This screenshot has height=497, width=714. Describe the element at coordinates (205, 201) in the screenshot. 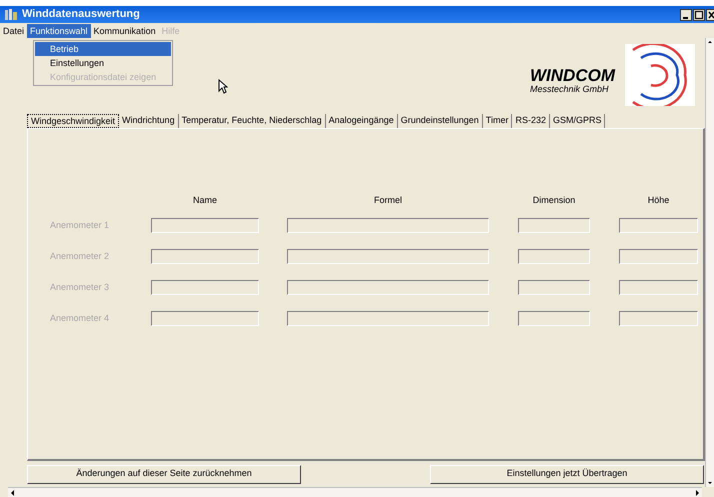

I see `column-header: Name` at that location.